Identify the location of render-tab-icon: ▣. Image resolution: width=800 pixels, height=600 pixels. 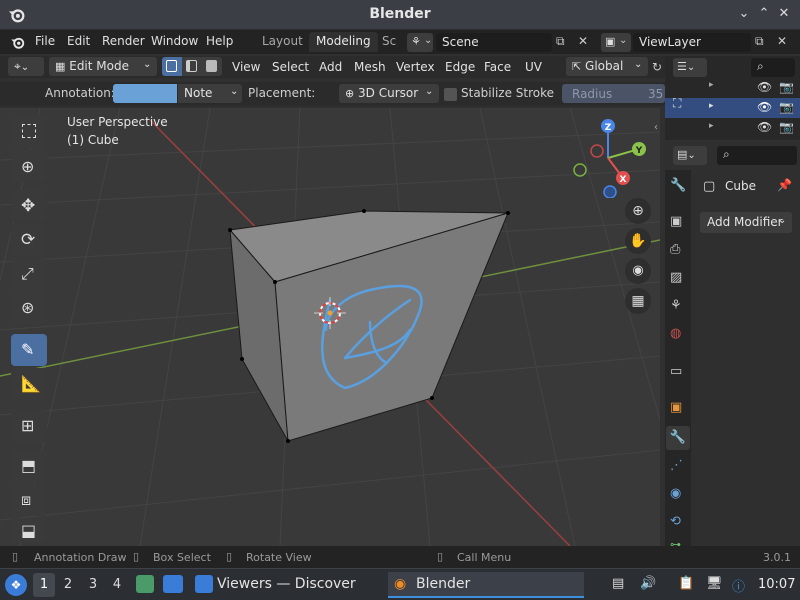
(676, 221).